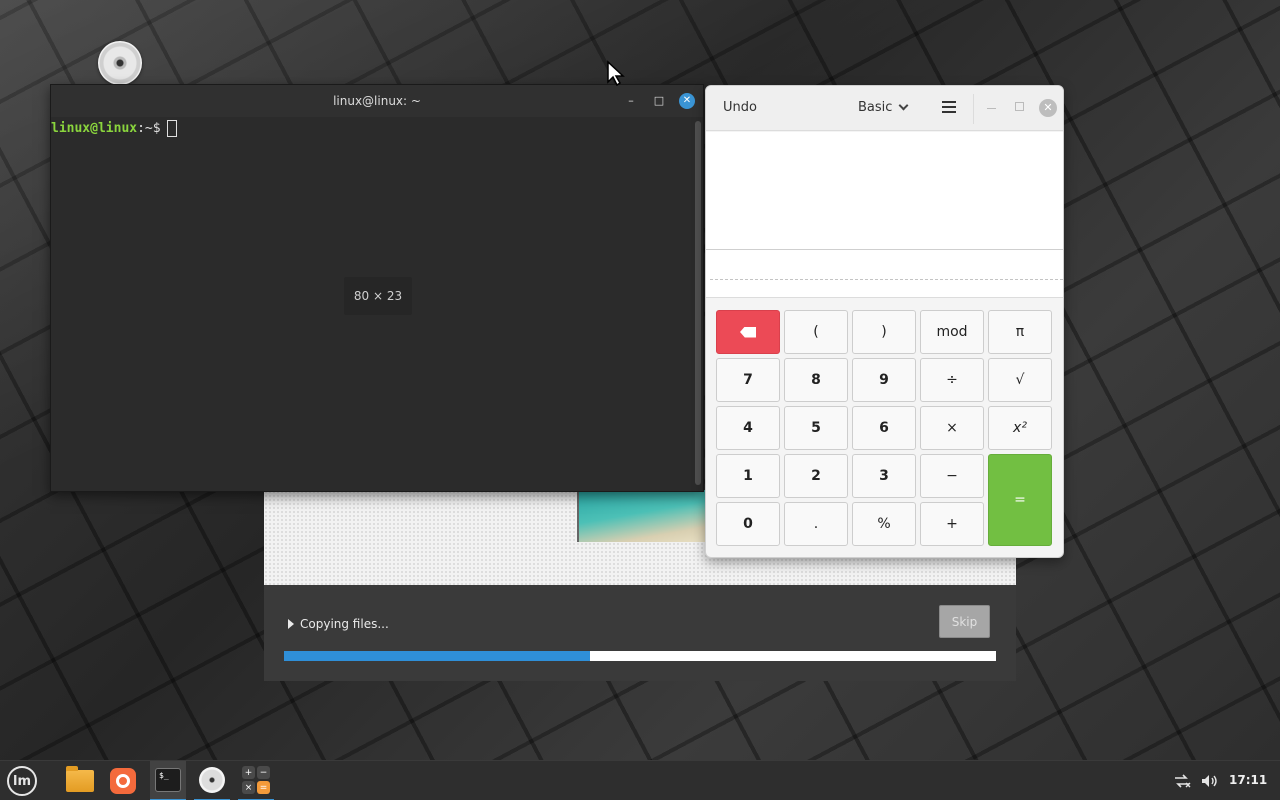 The height and width of the screenshot is (800, 1280). What do you see at coordinates (748, 380) in the screenshot?
I see `key-7: 7` at bounding box center [748, 380].